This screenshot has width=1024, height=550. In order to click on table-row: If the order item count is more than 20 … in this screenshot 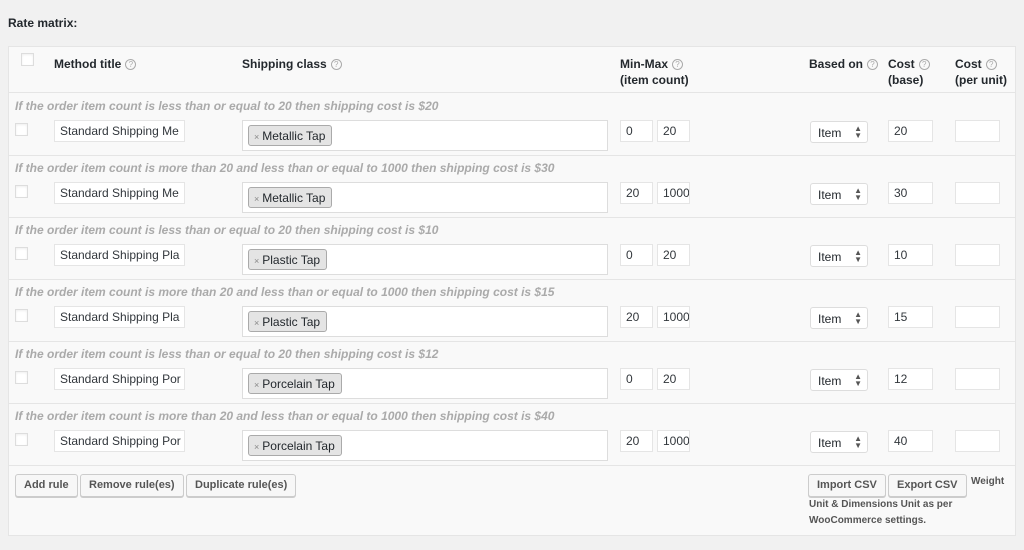, I will do `click(512, 435)`.